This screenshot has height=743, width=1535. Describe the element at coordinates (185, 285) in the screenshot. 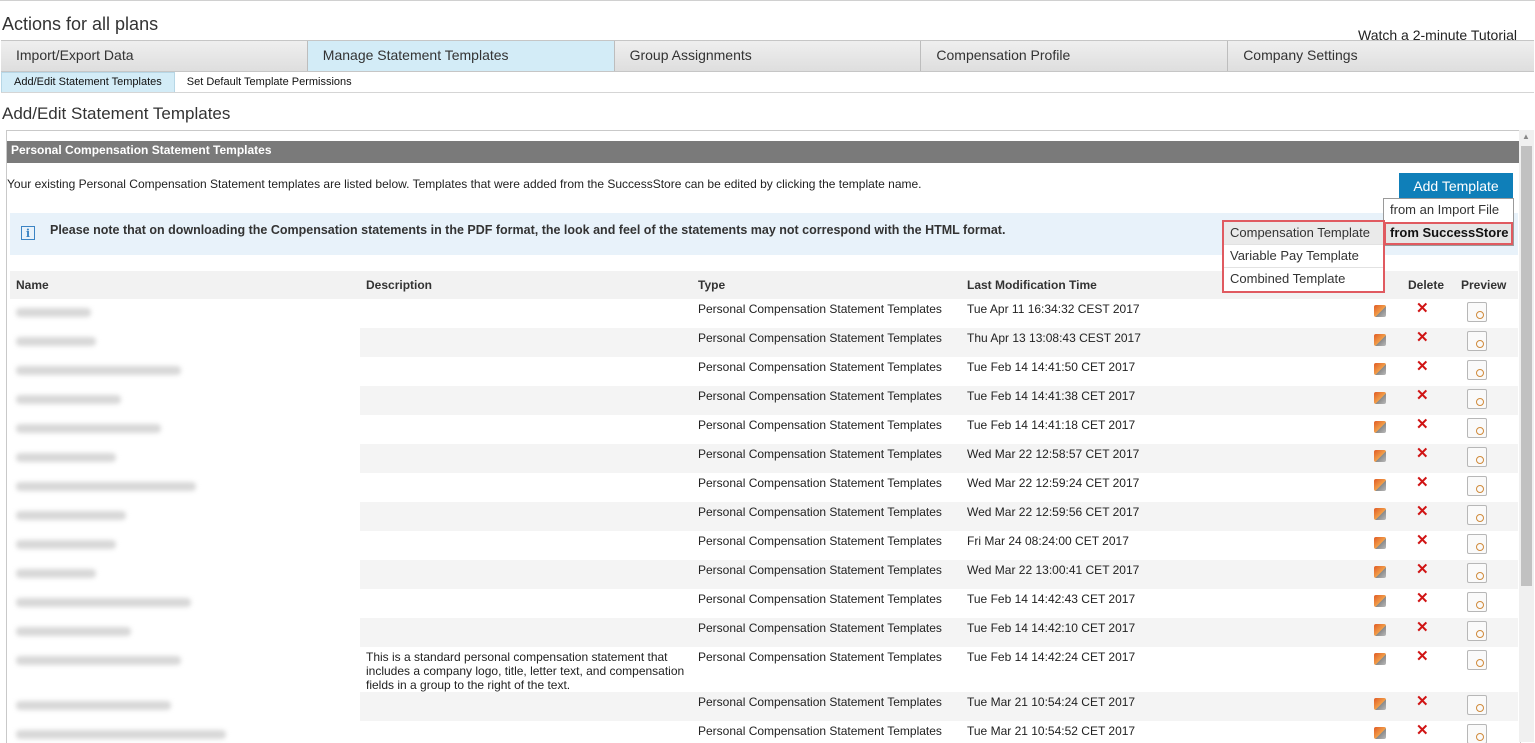

I see `col-name: Name` at that location.